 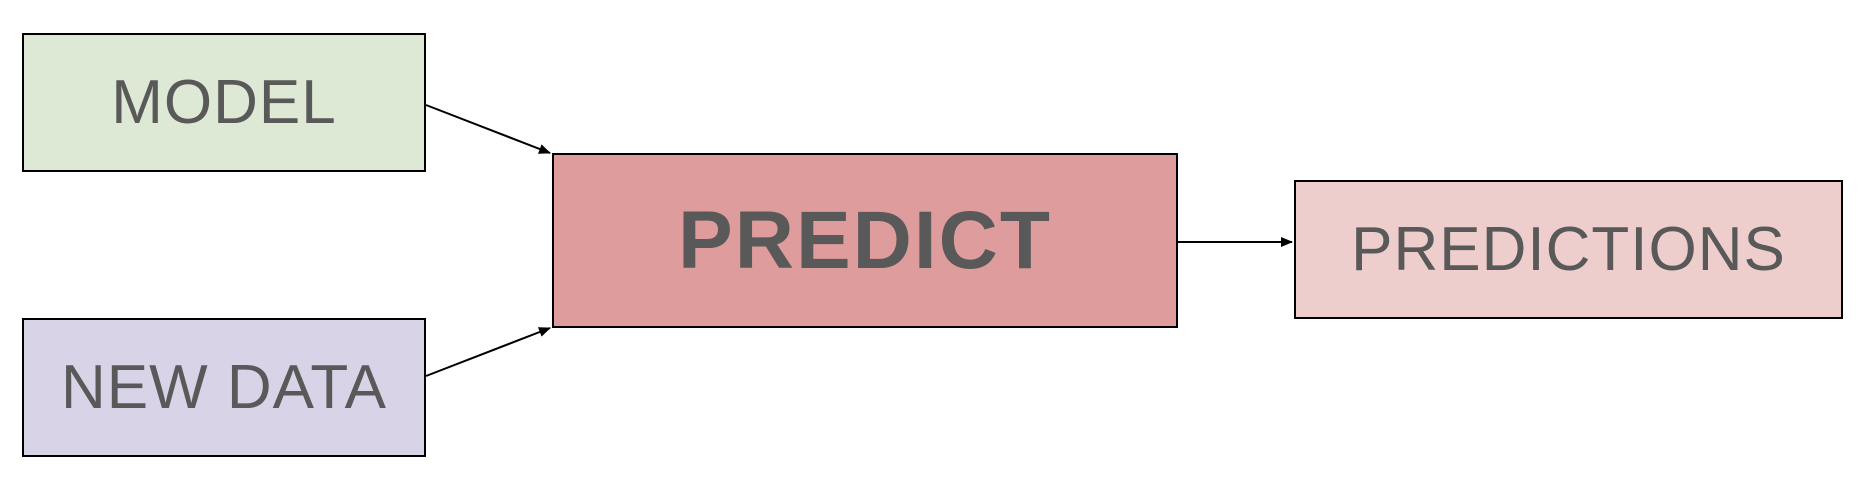 I want to click on predict-label: PREDICT, so click(x=865, y=240).